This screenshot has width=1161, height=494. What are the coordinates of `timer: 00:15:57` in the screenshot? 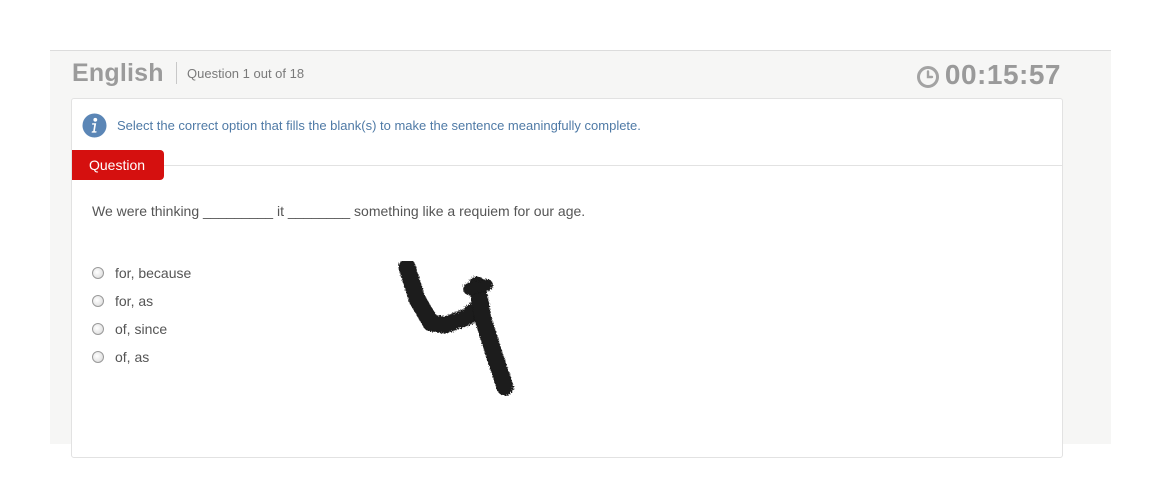 It's located at (988, 75).